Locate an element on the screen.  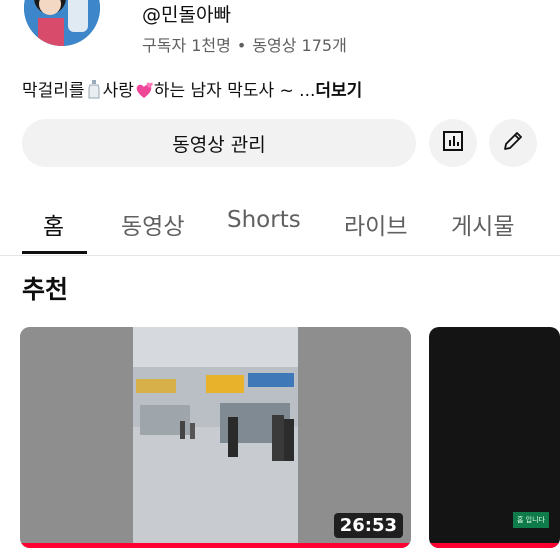
tab-posts: 게시물 is located at coordinates (482, 224).